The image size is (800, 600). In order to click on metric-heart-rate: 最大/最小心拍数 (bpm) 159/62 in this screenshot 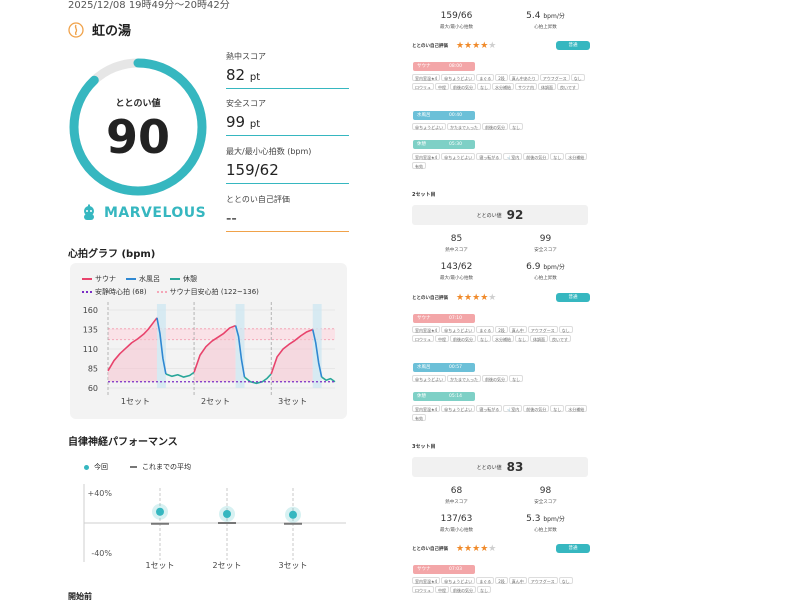, I will do `click(287, 165)`.